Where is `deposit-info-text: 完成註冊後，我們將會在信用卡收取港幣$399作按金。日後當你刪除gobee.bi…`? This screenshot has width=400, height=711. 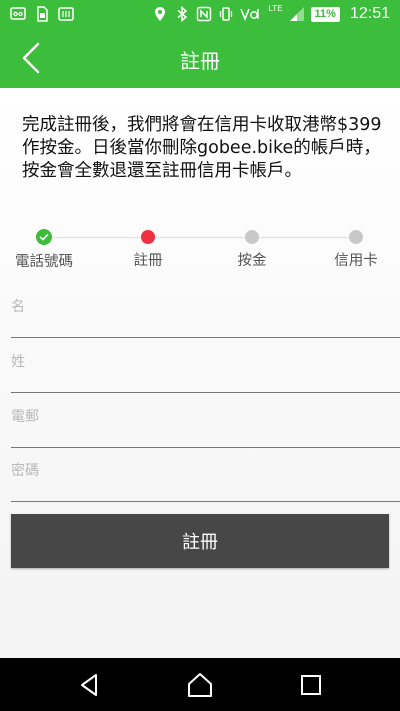
deposit-info-text: 完成註冊後，我們將會在信用卡收取港幣$399作按金。日後當你刪除gobee.bi… is located at coordinates (202, 148).